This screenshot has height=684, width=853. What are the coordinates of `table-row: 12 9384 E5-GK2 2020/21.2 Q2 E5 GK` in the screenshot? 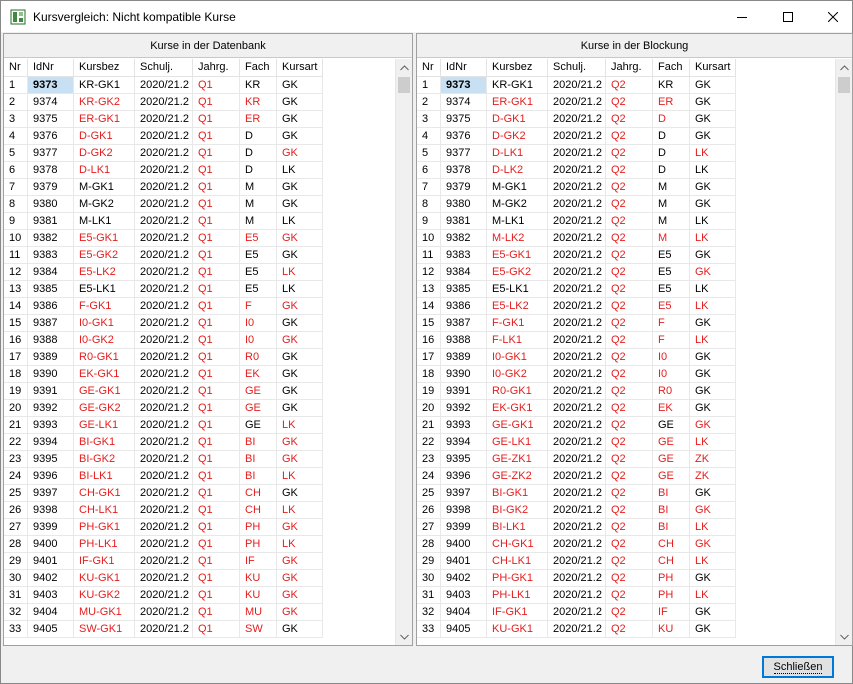 It's located at (626, 272).